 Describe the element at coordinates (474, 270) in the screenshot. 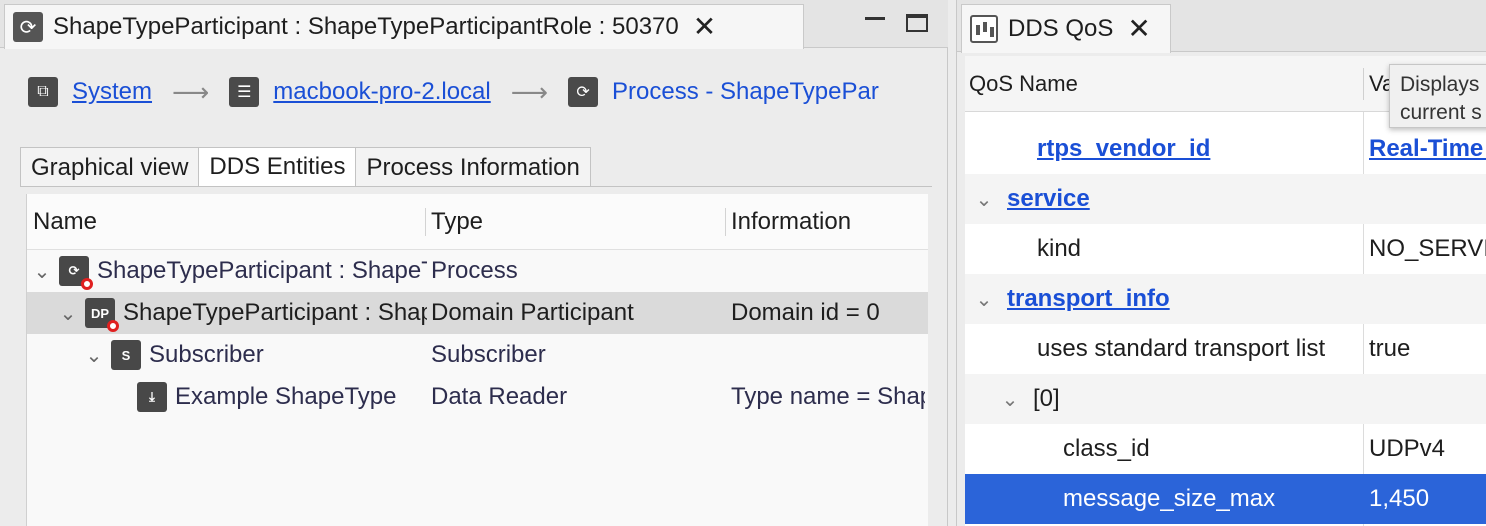

I see `entity-type: Process` at that location.